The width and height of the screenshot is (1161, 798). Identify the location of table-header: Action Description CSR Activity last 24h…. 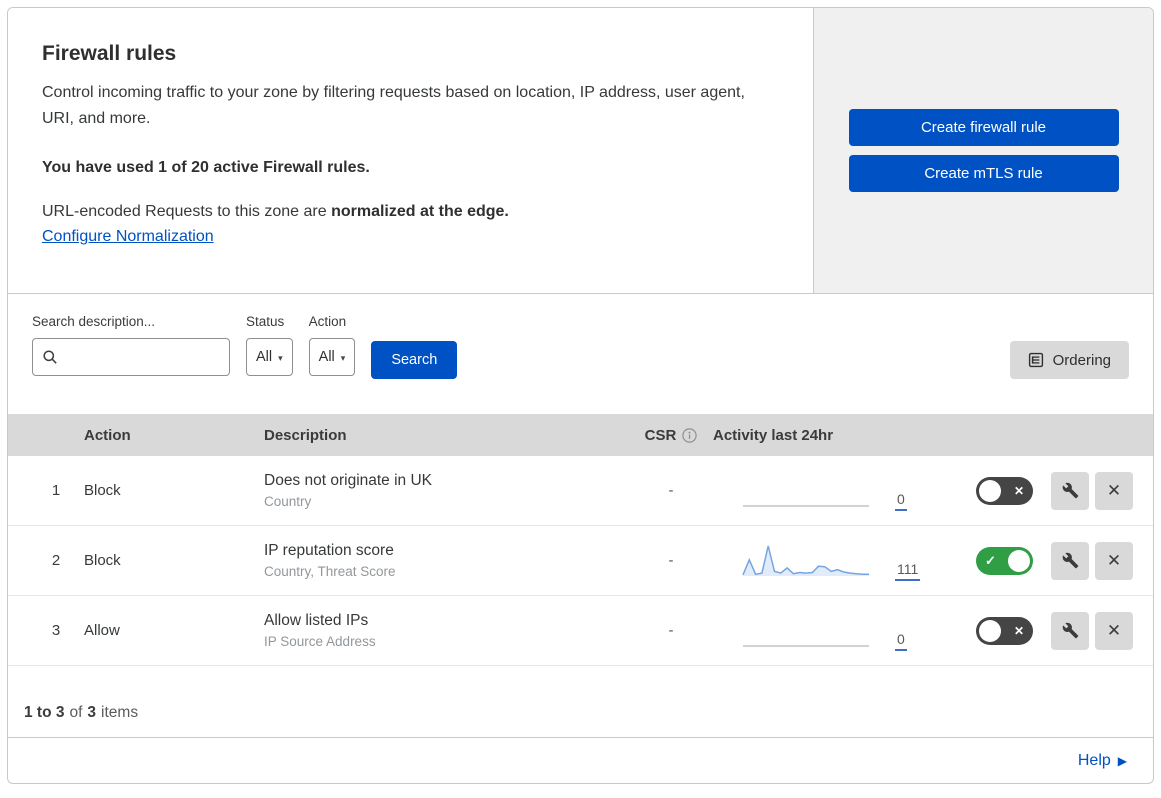
(580, 435).